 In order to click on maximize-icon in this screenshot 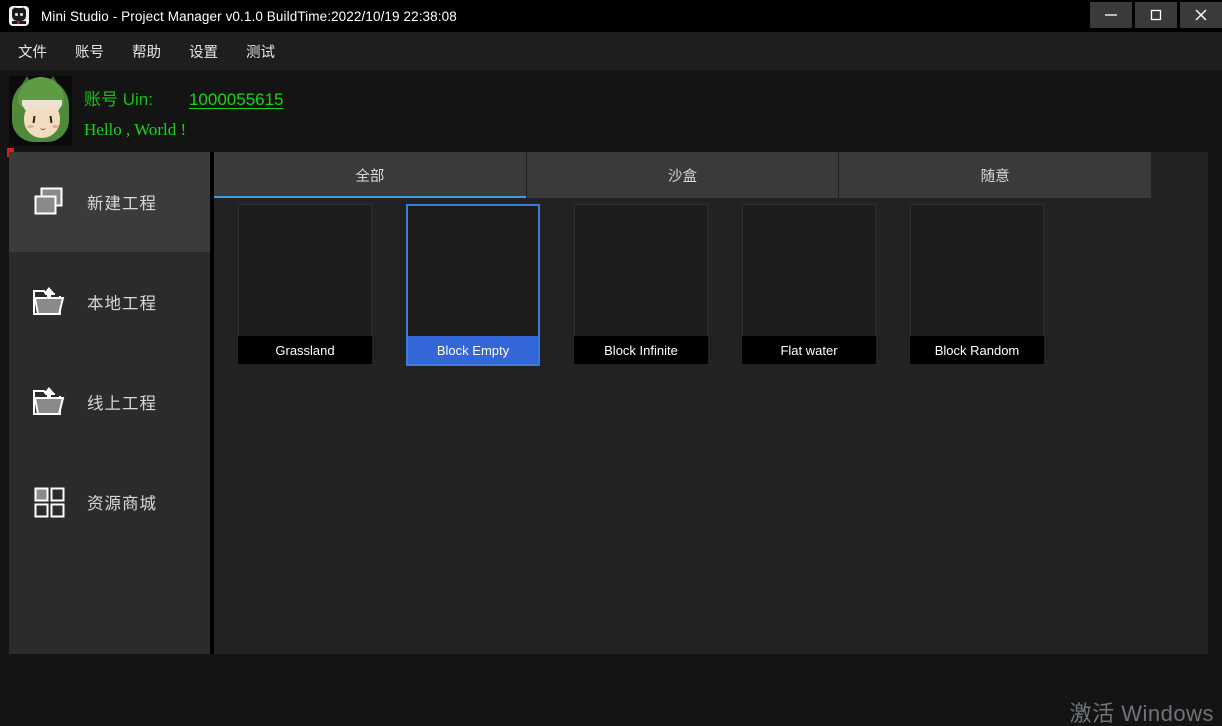, I will do `click(1156, 15)`.